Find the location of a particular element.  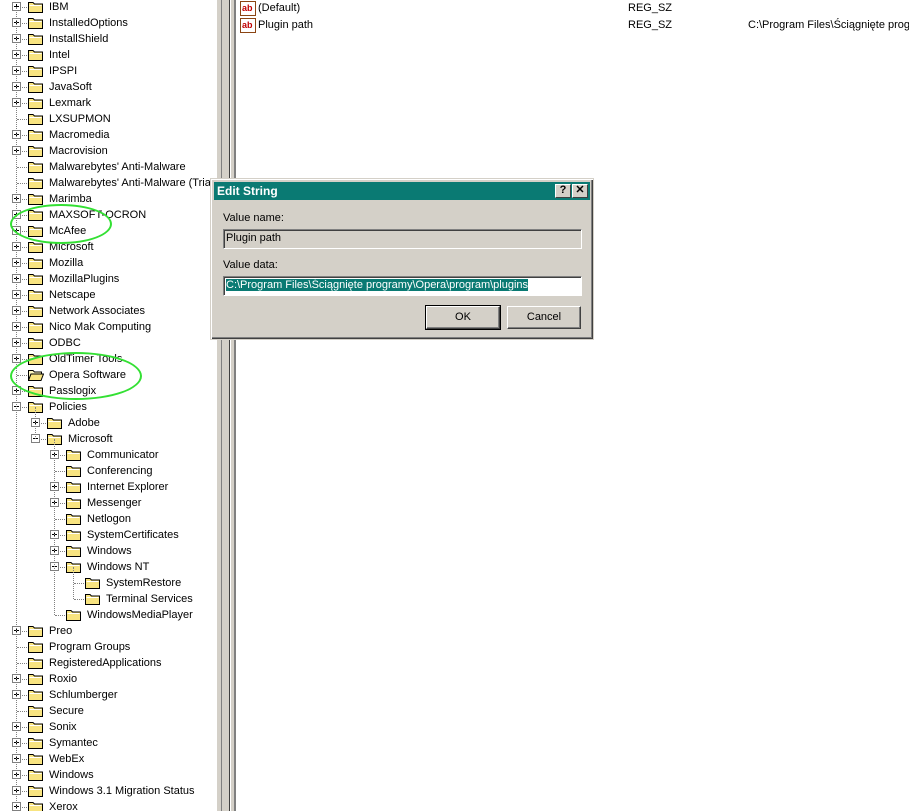

tree-item: Lexmark is located at coordinates (108, 103).